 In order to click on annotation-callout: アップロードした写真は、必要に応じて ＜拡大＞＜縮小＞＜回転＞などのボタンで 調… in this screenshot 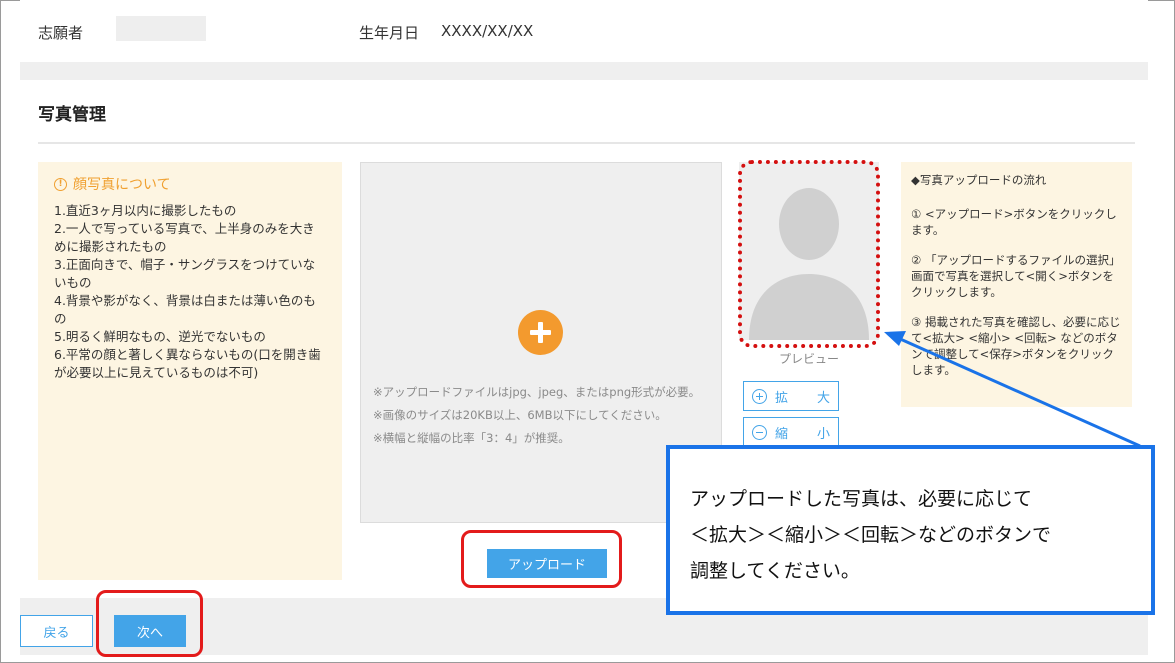, I will do `click(910, 530)`.